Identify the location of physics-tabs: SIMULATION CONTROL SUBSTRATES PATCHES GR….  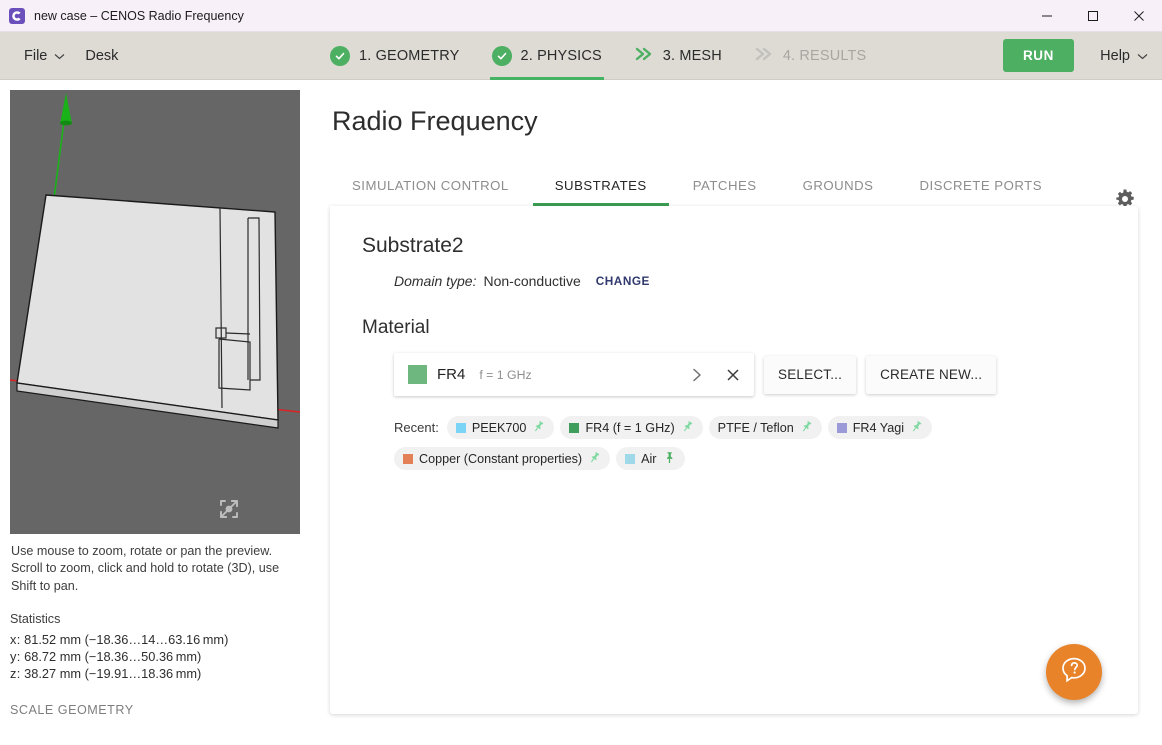
(734, 185).